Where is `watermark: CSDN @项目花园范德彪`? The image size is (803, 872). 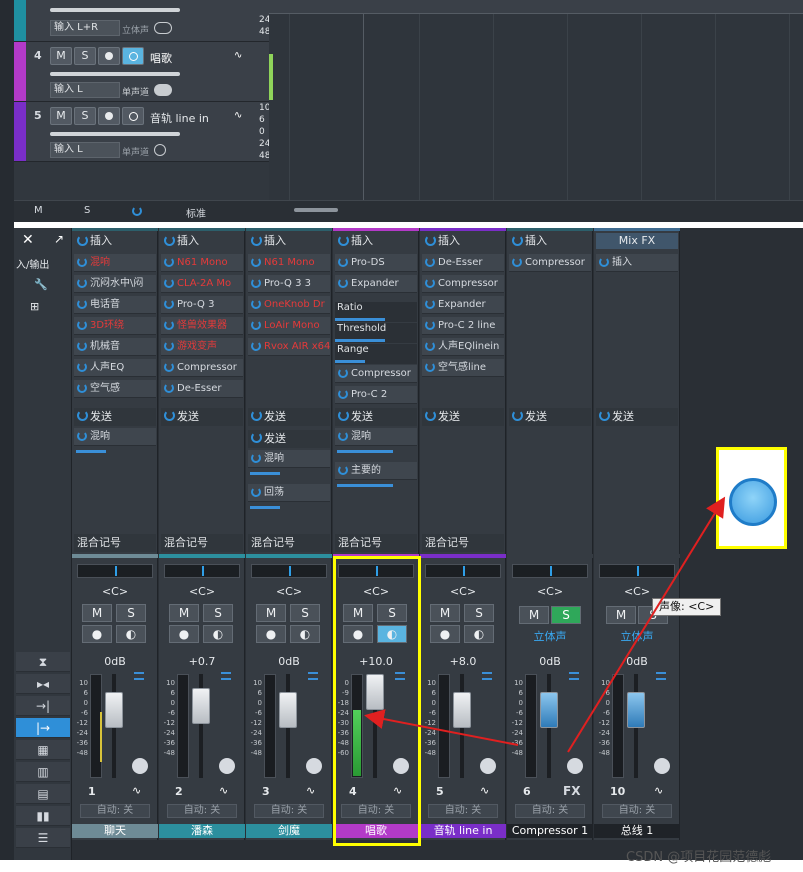 watermark: CSDN @项目花园范德彪 is located at coordinates (699, 857).